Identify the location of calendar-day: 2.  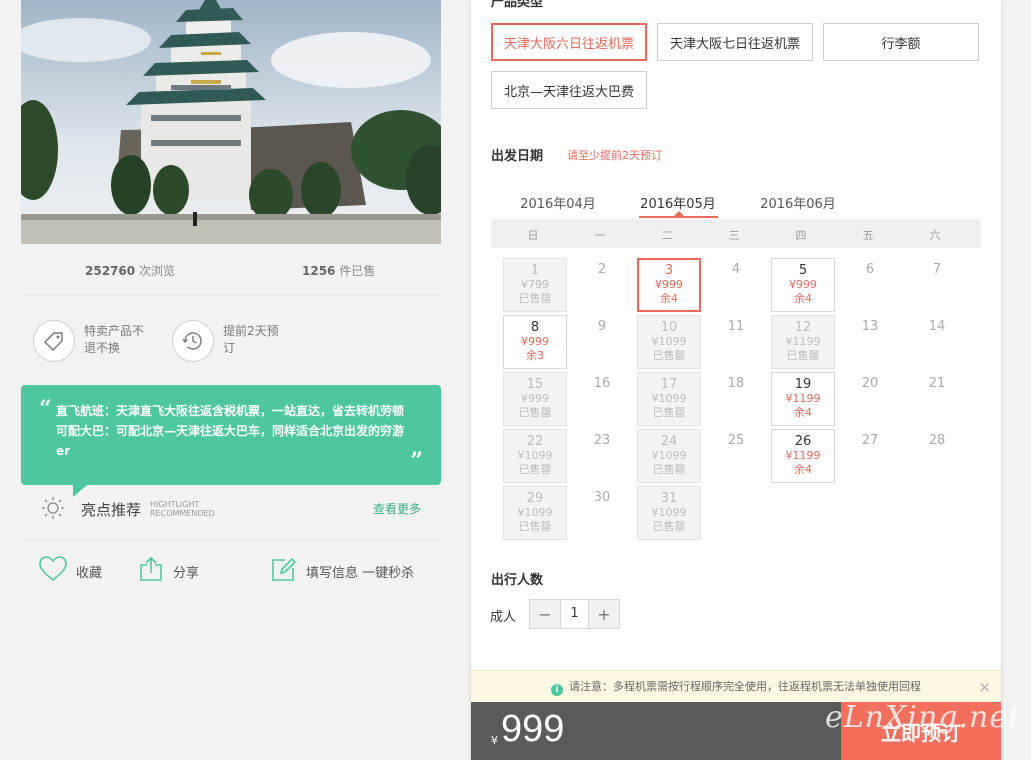
(602, 285).